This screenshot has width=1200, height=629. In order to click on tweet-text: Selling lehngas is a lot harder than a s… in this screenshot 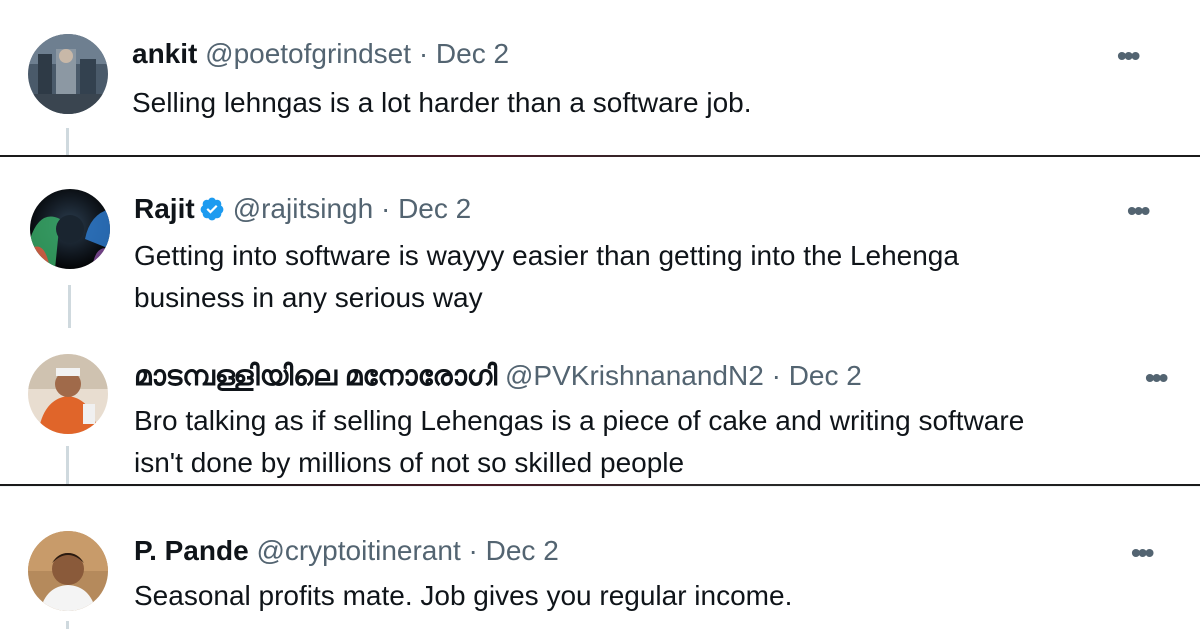, I will do `click(442, 103)`.